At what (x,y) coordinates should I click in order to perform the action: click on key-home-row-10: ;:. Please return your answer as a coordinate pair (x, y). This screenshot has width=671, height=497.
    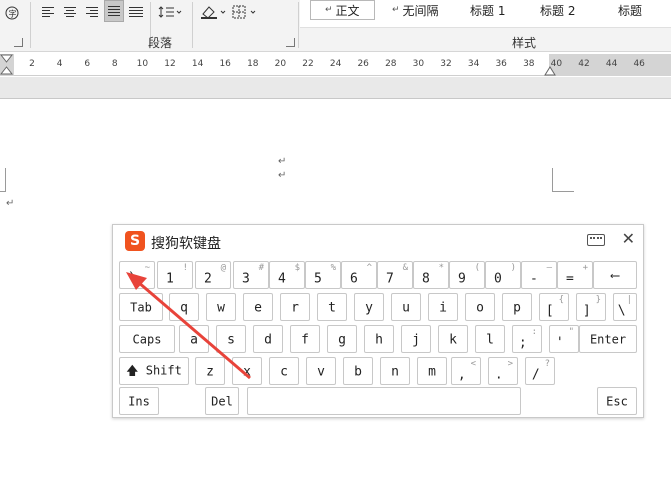
    Looking at the image, I should click on (527, 339).